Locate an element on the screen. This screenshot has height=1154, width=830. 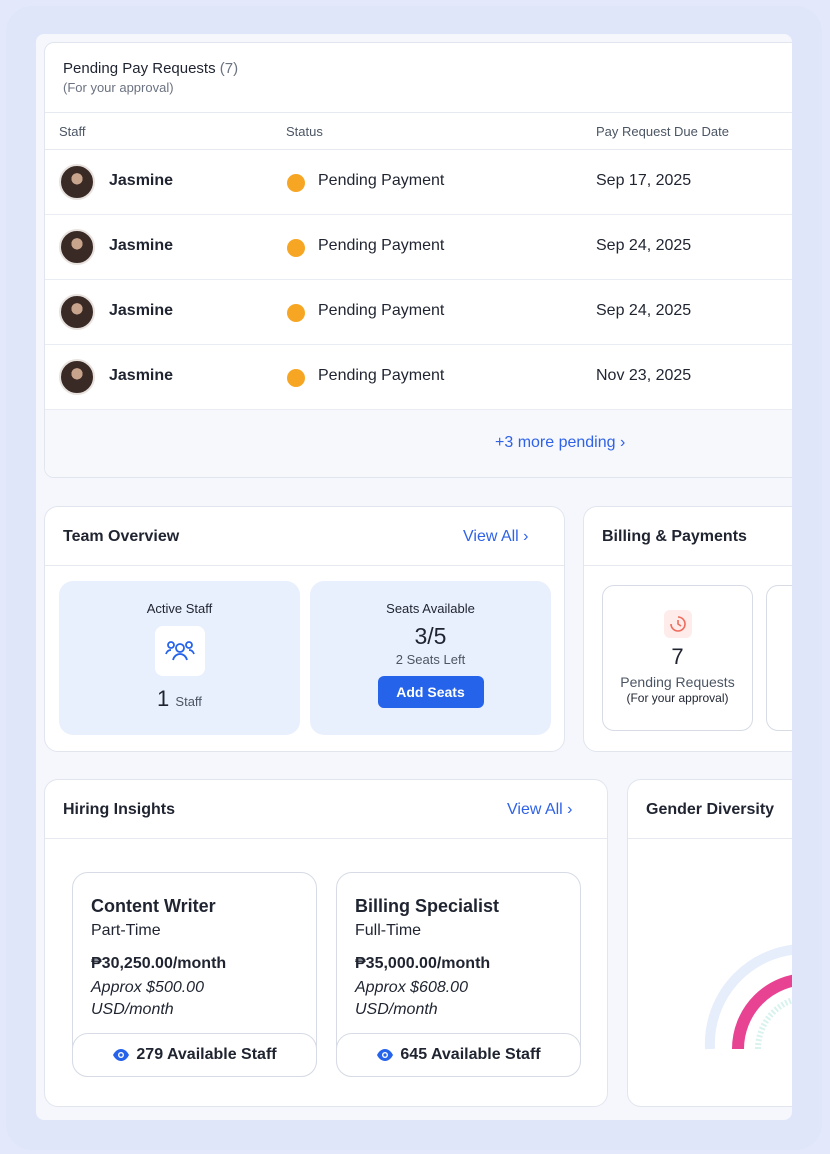
pending-subtitle: (For your approval) is located at coordinates (118, 87).